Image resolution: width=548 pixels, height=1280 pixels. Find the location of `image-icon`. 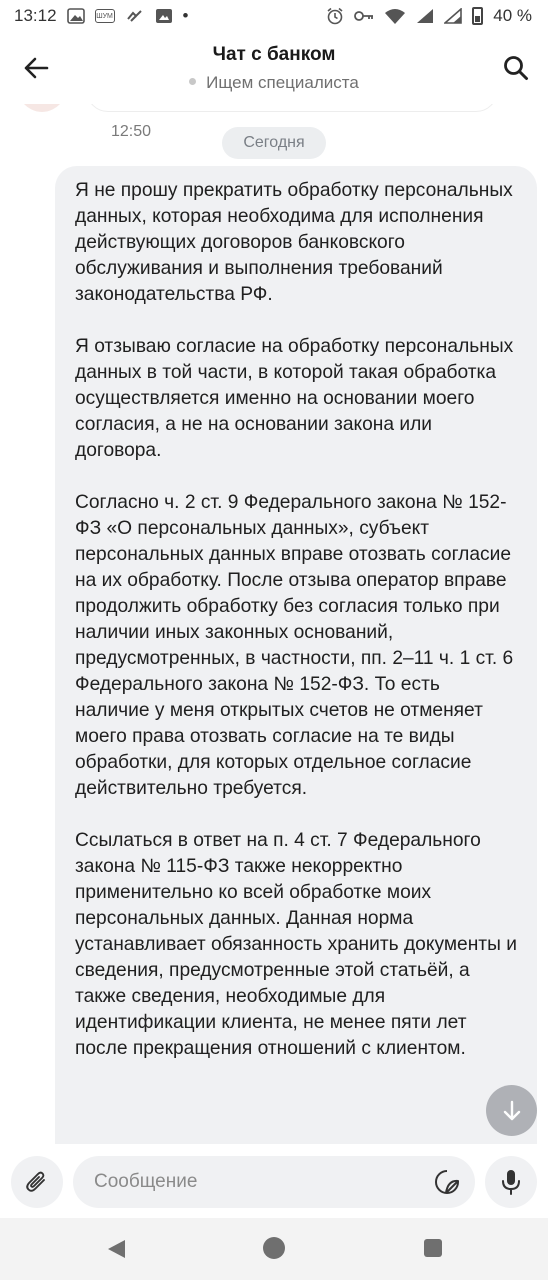

image-icon is located at coordinates (75, 16).